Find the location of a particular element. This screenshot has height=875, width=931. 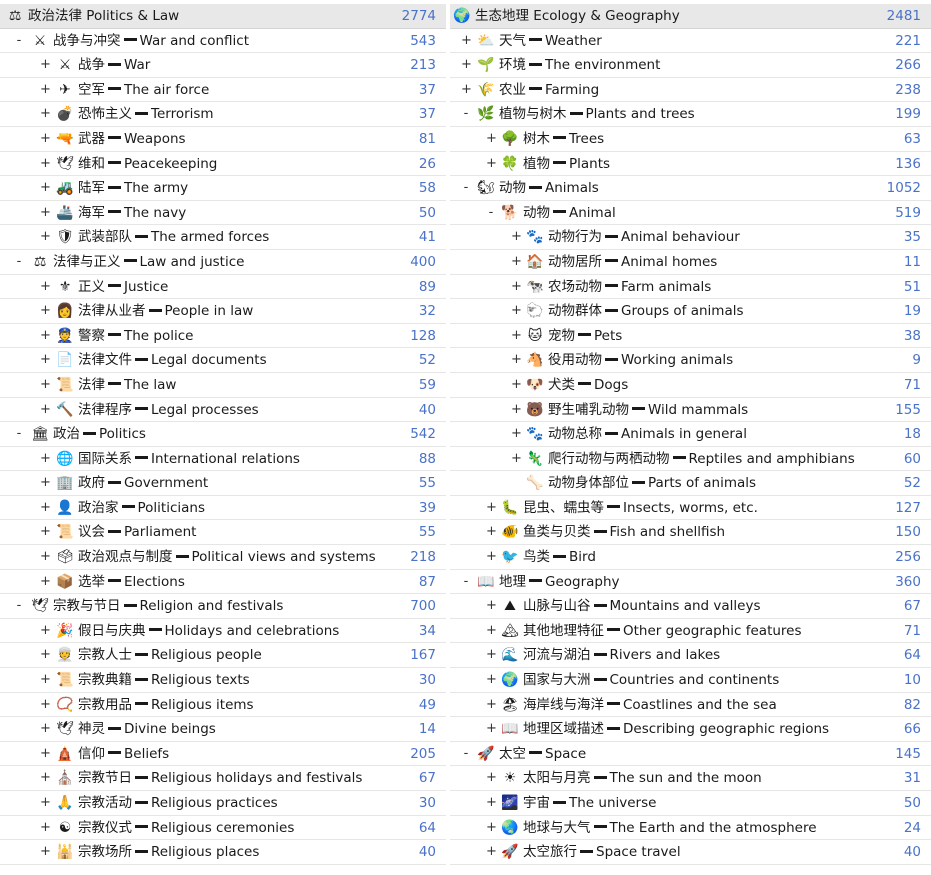

tree-row-the-air-force: + ✈ 空军 The air force 37 is located at coordinates (223, 90).